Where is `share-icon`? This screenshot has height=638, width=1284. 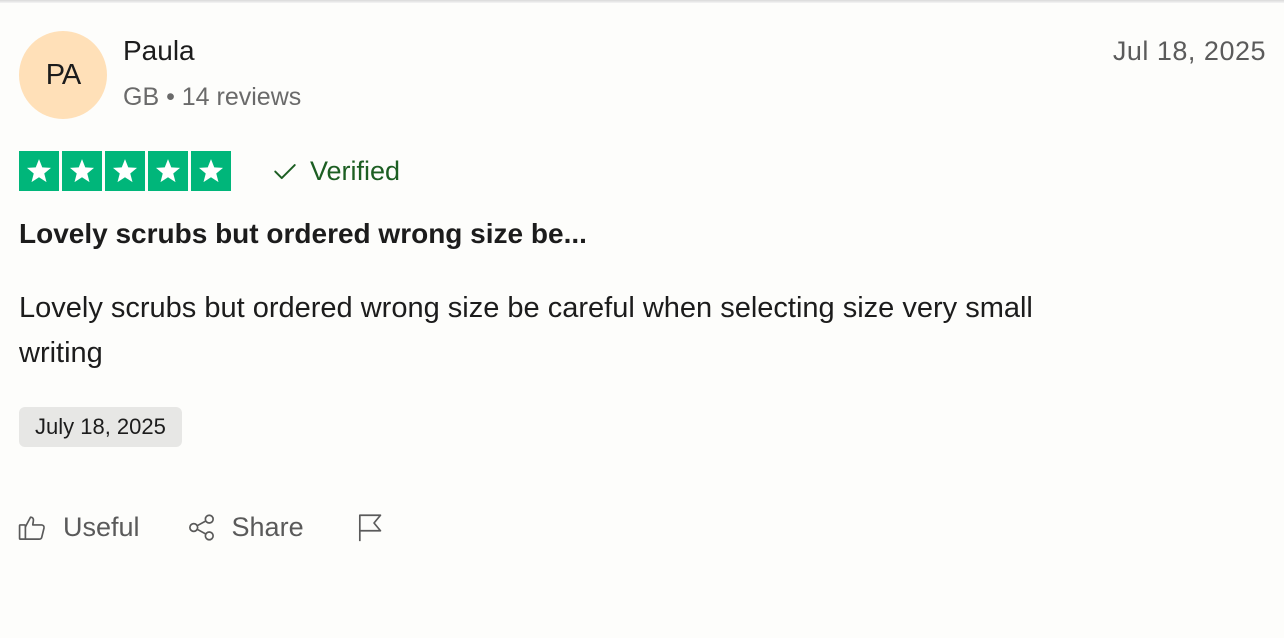
share-icon is located at coordinates (201, 527).